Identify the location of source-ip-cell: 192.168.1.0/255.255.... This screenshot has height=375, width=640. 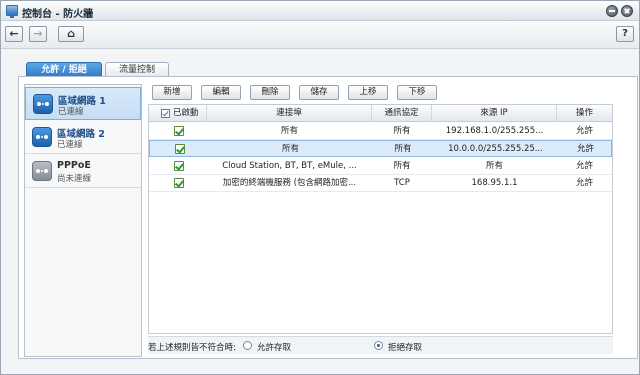
(494, 131).